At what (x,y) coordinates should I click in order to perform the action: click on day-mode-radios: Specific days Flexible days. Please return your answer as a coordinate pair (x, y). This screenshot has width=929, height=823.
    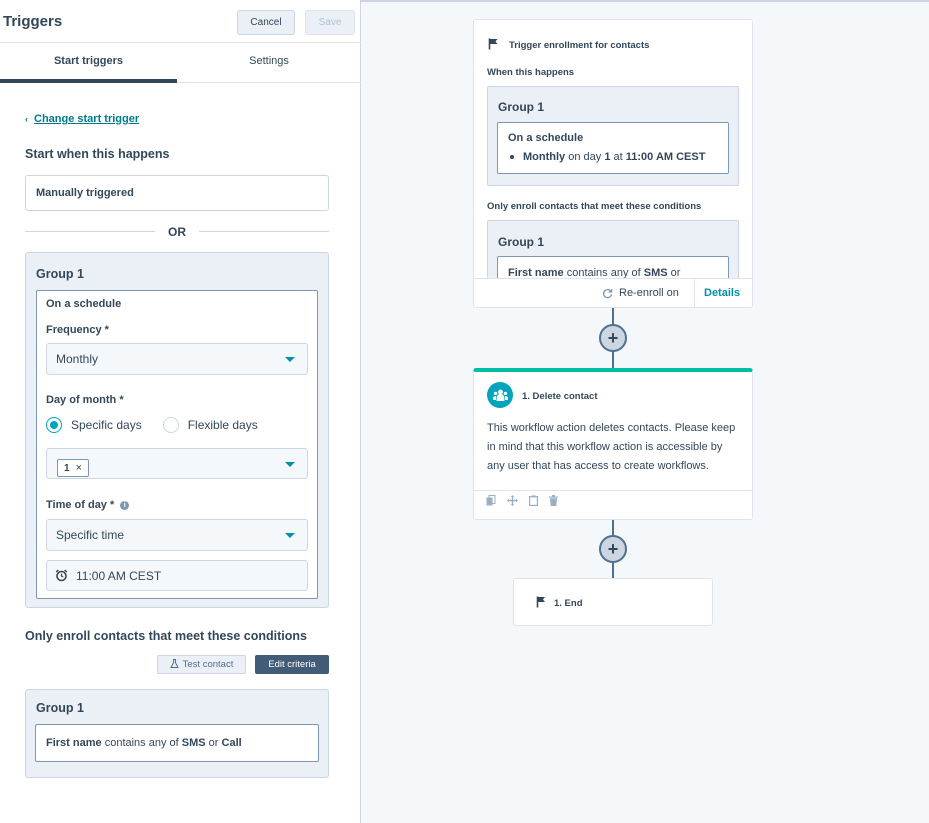
    Looking at the image, I should click on (152, 425).